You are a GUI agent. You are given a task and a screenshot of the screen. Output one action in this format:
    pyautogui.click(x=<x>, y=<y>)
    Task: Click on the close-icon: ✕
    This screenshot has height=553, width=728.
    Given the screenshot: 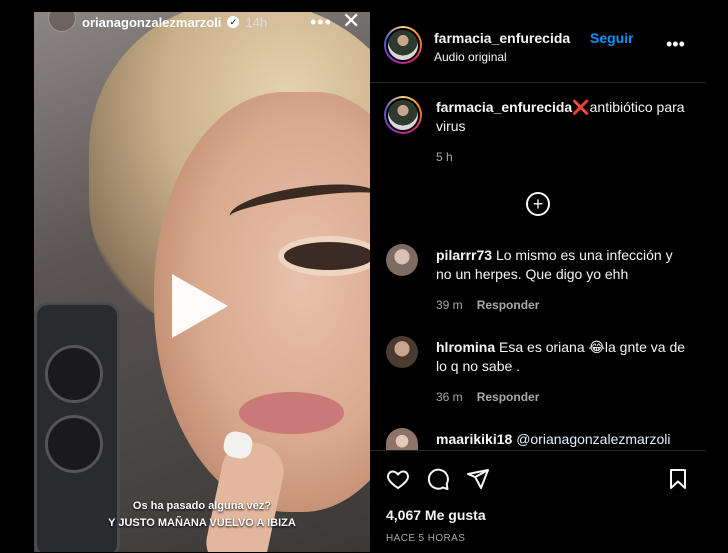 What is the action you would take?
    pyautogui.click(x=351, y=23)
    